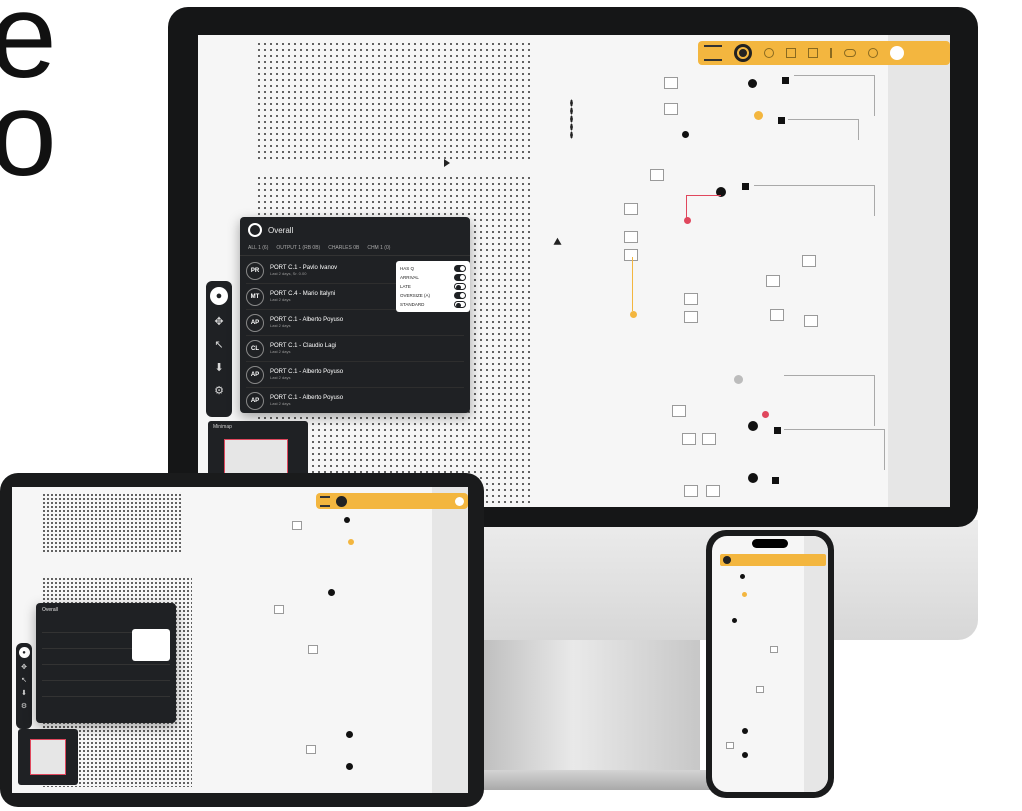  Describe the element at coordinates (813, 53) in the screenshot. I see `grid-icon` at that location.